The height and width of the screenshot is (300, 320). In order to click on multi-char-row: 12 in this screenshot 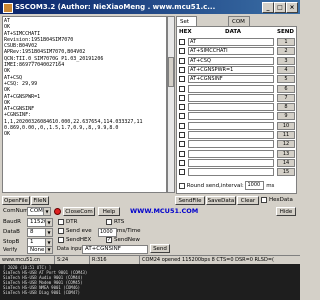, I will do `click(237, 144)`.